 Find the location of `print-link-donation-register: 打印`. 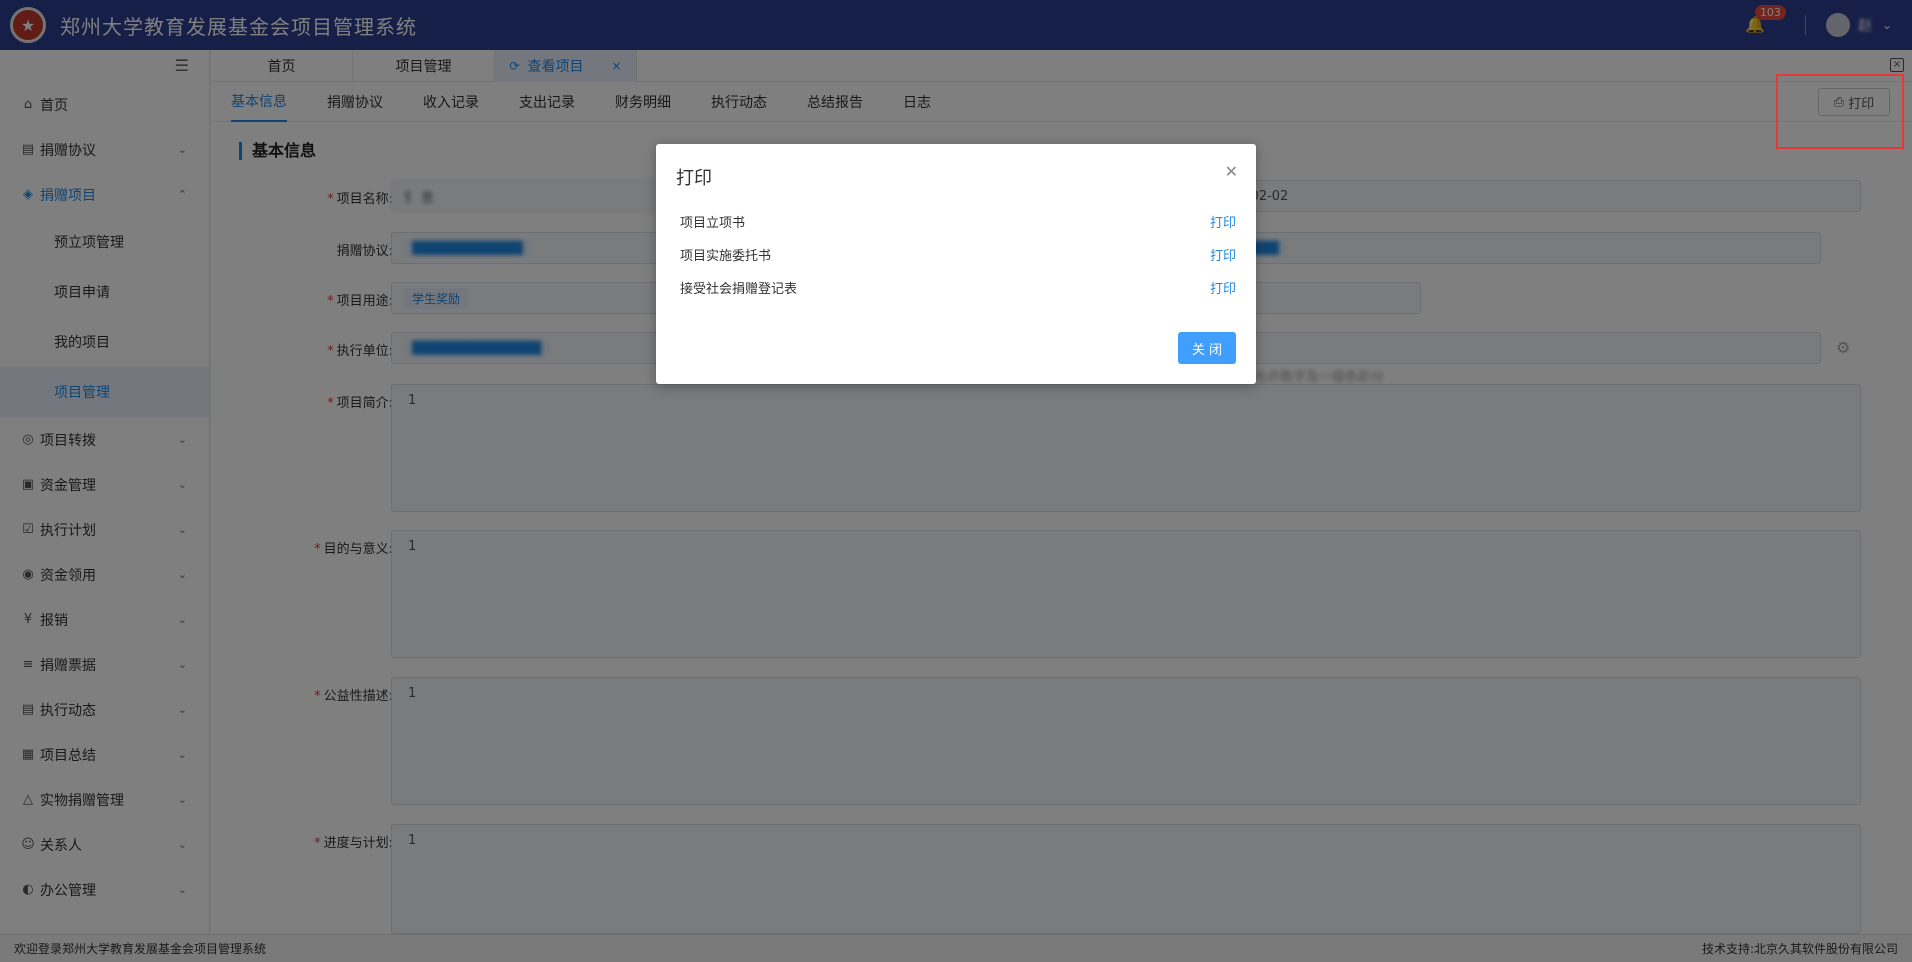

print-link-donation-register: 打印 is located at coordinates (1223, 287).